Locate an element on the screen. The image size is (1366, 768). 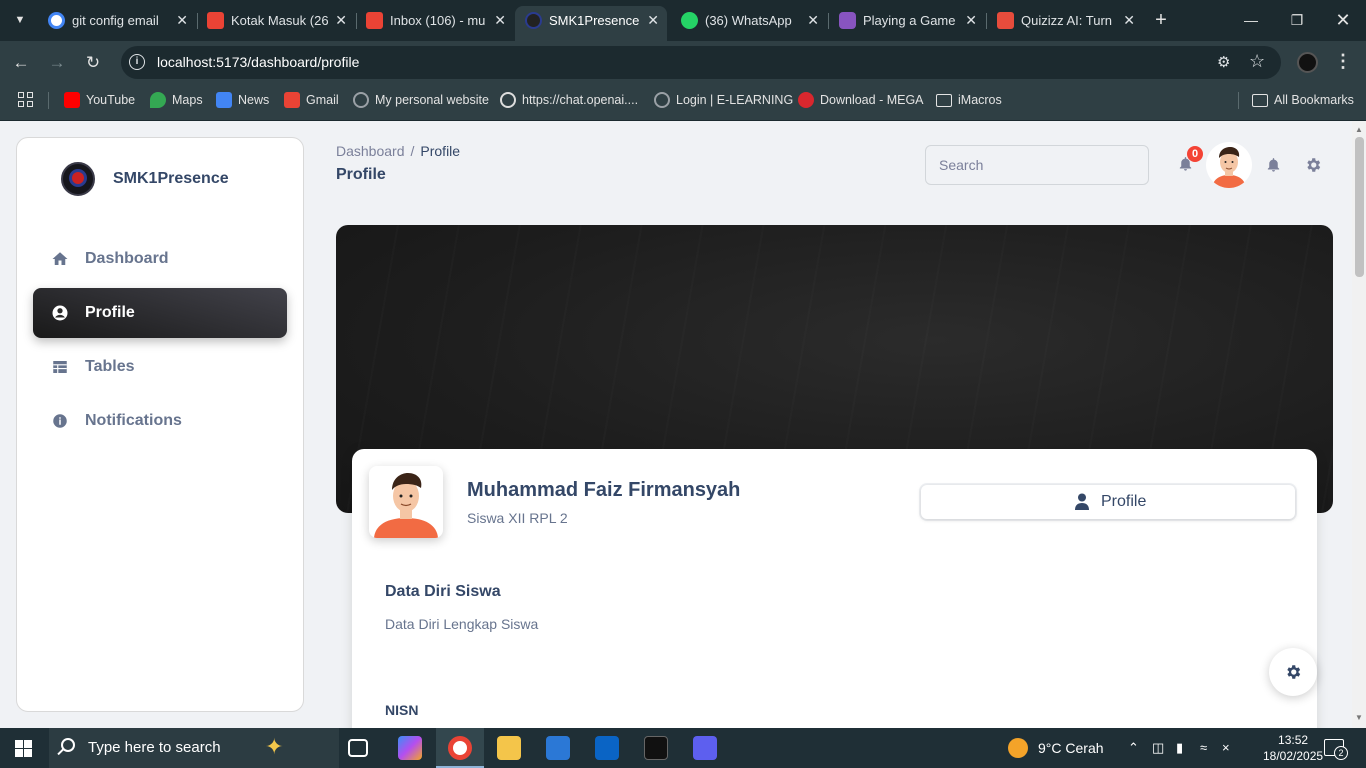
folder-icon is located at coordinates (944, 100).